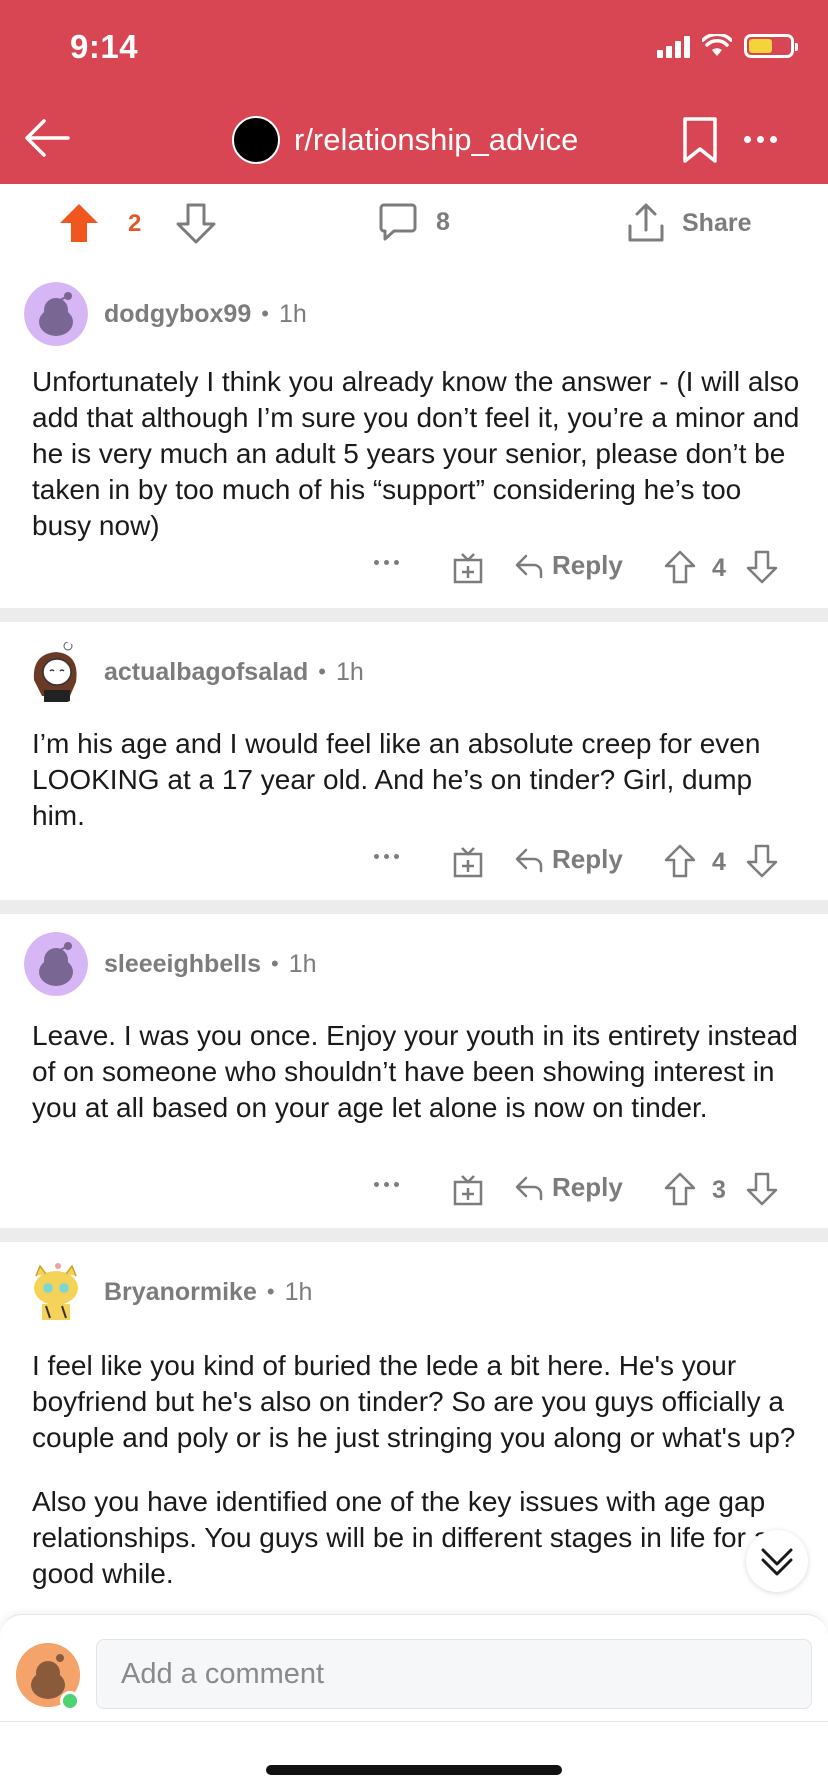  I want to click on comment-header: dodgybox99 • 1h, so click(165, 314).